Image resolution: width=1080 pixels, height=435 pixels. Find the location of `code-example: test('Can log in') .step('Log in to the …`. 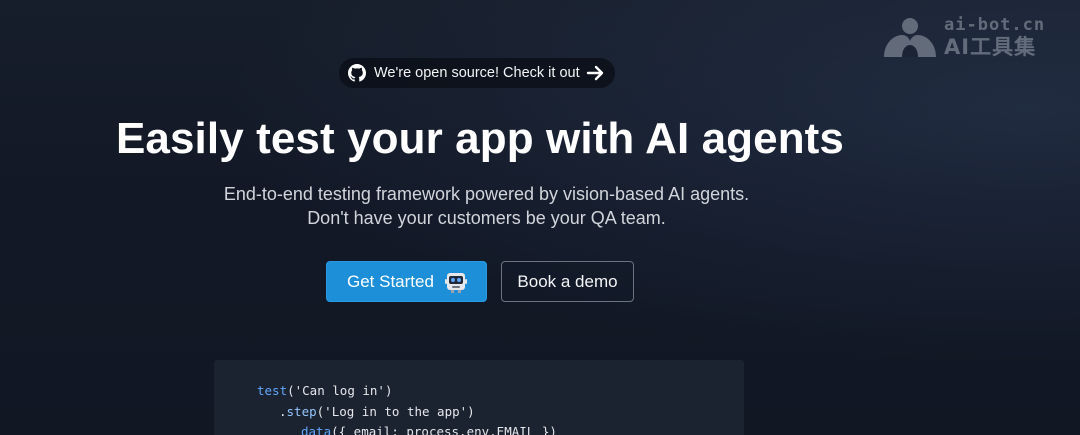

code-example: test('Can log in') .step('Log in to the … is located at coordinates (479, 397).